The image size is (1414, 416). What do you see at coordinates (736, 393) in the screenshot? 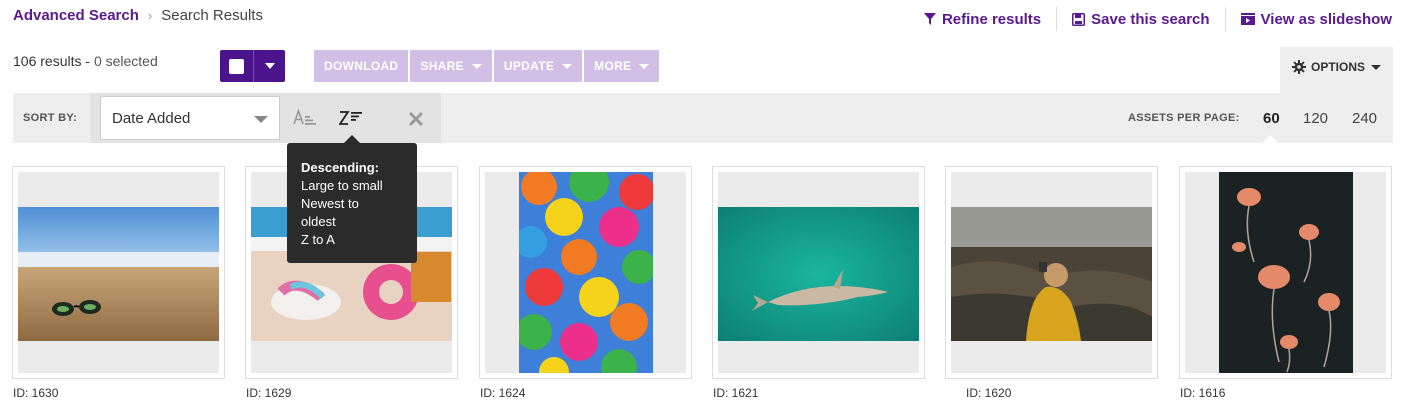
I see `asset-id: ID: 1621` at bounding box center [736, 393].